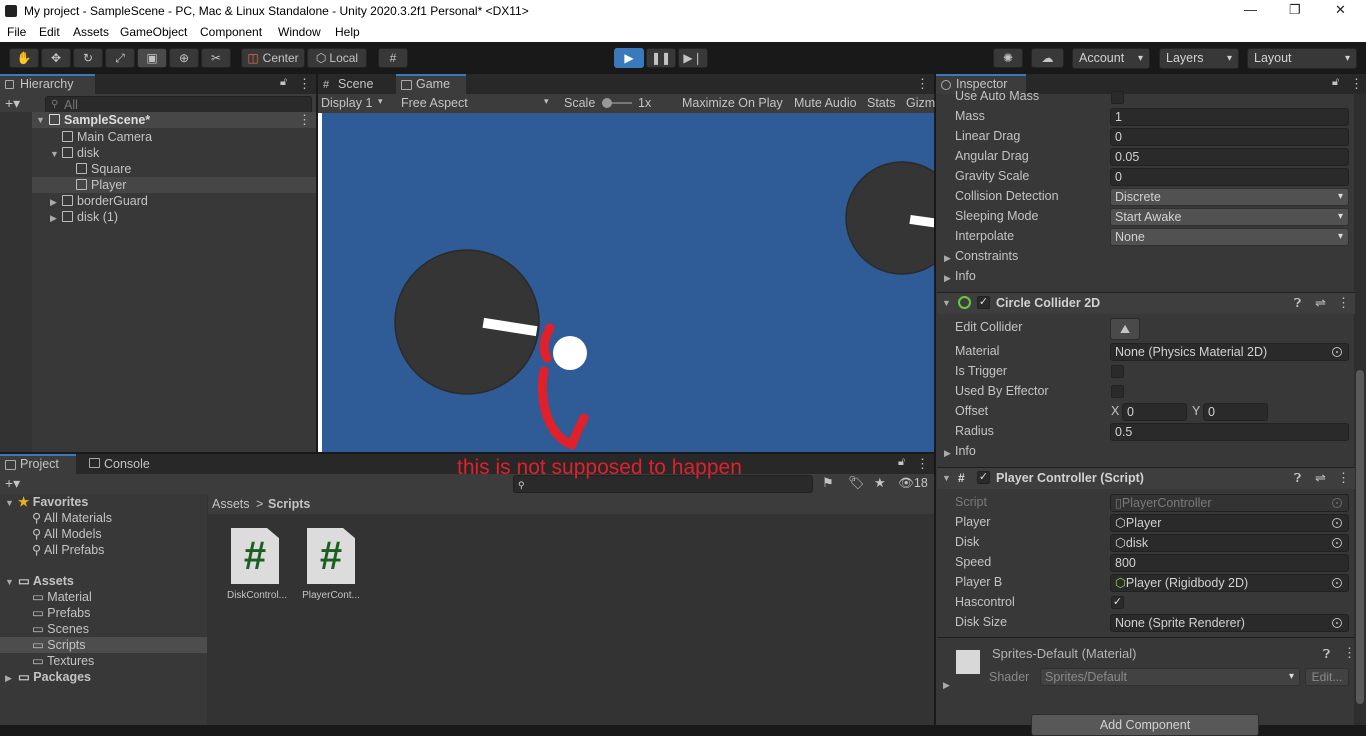 The height and width of the screenshot is (736, 1366). Describe the element at coordinates (152, 58) in the screenshot. I see `rect-tool-icon: ▣` at that location.